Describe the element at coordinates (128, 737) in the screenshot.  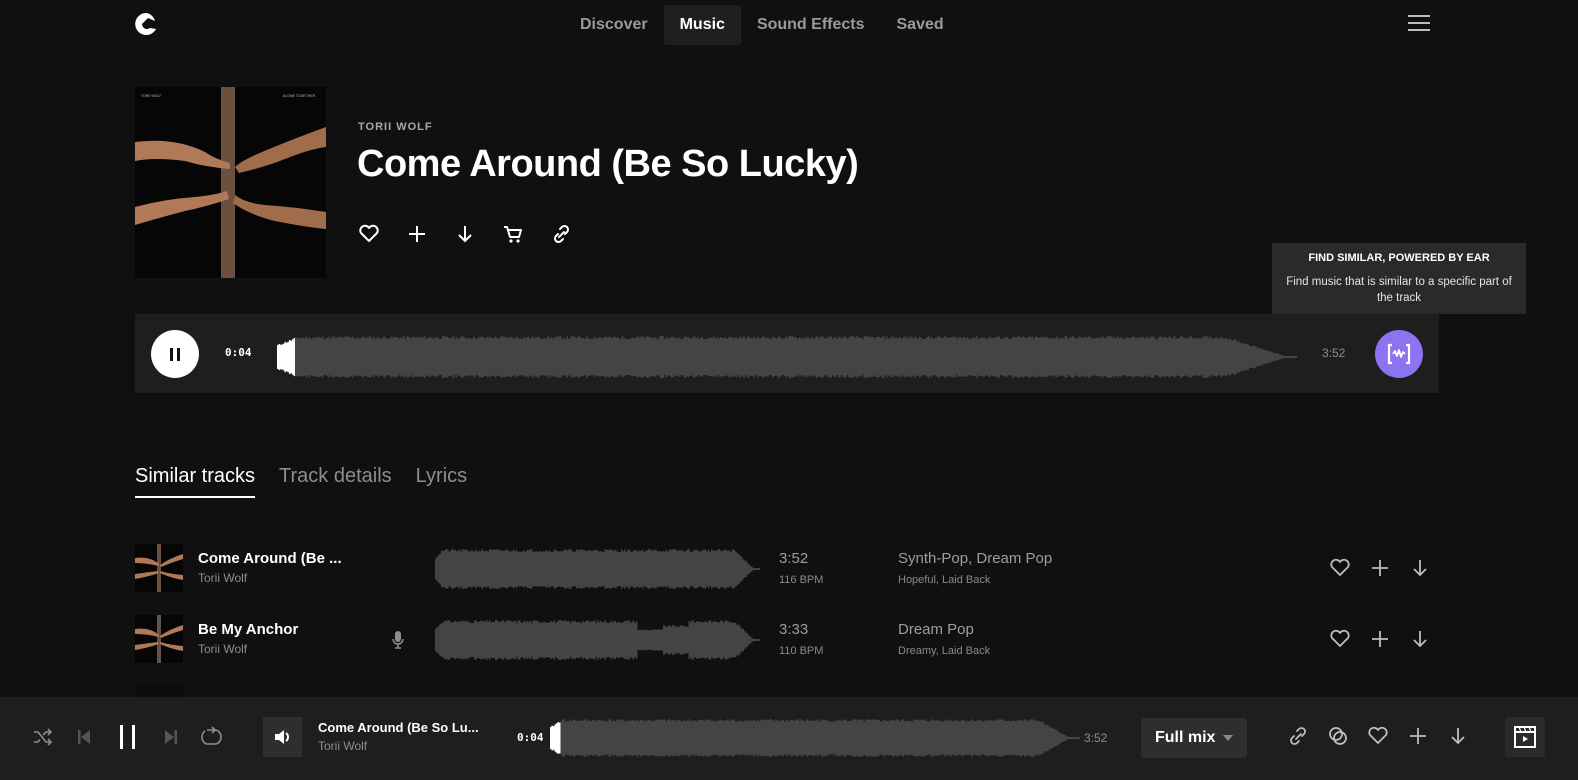
I see `pause-icon` at that location.